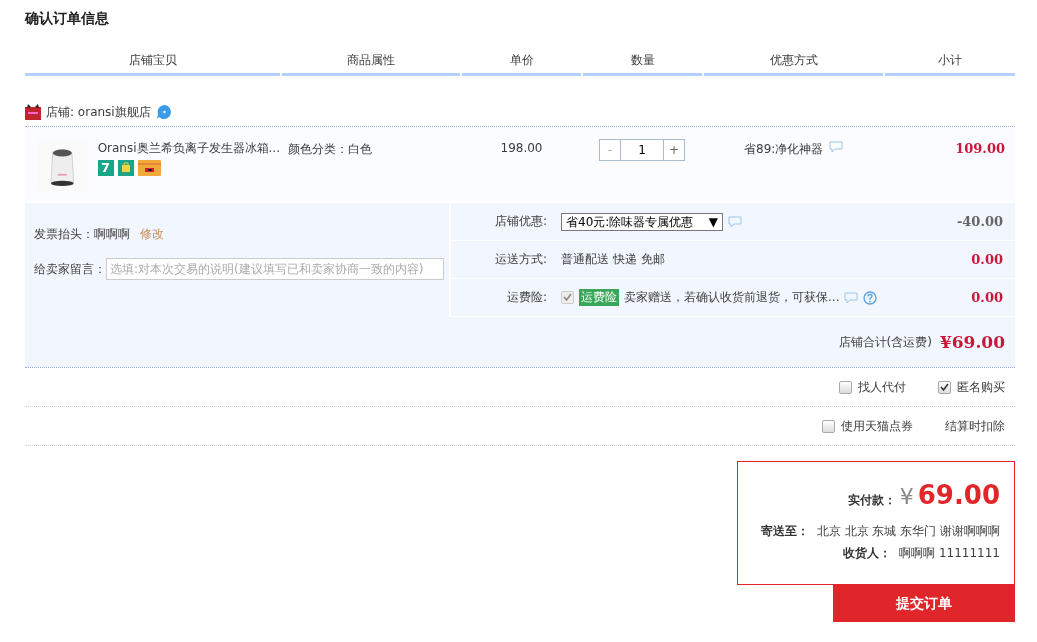 This screenshot has height=642, width=1037. I want to click on fee-amount: -40.00, so click(979, 221).